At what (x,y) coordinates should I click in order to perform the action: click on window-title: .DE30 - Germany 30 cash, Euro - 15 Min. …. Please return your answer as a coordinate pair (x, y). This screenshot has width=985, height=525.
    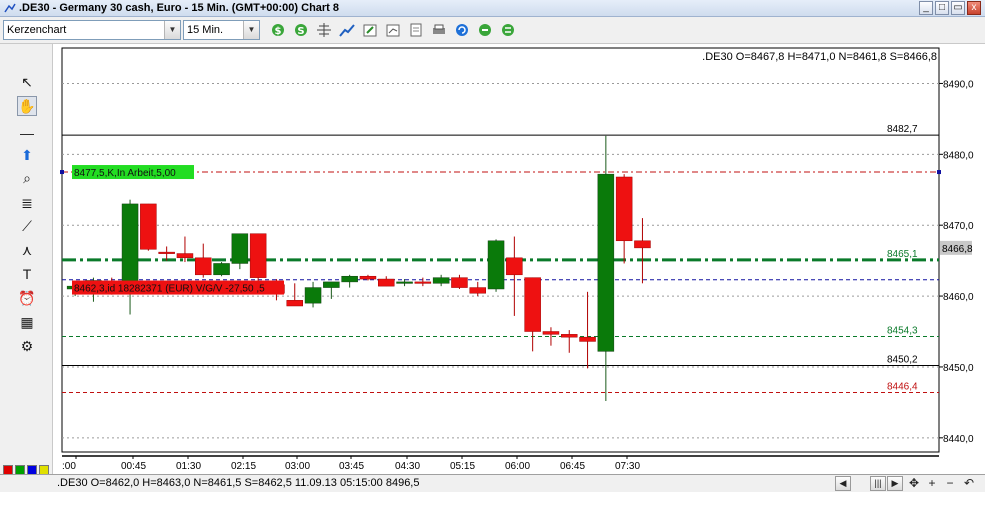
    Looking at the image, I should click on (179, 8).